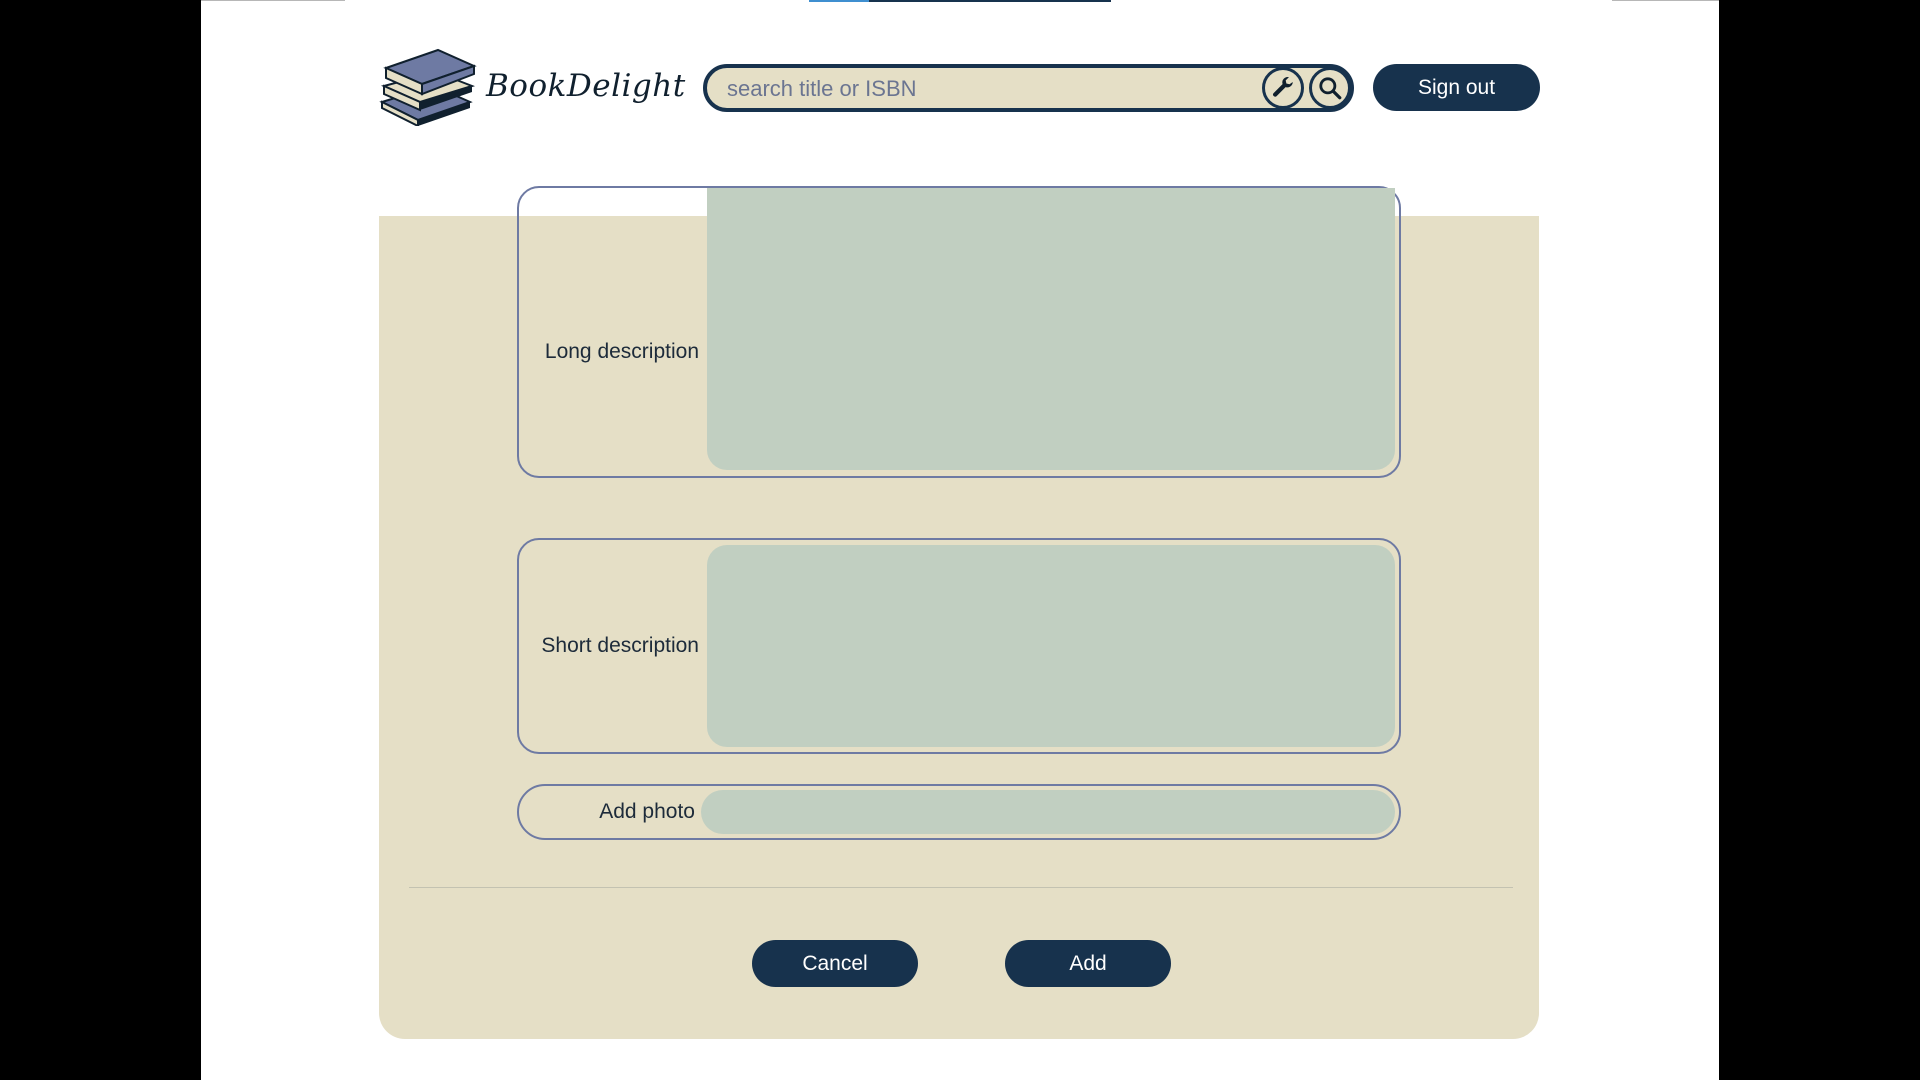 The width and height of the screenshot is (1920, 1080). What do you see at coordinates (428, 87) in the screenshot?
I see `books-icon` at bounding box center [428, 87].